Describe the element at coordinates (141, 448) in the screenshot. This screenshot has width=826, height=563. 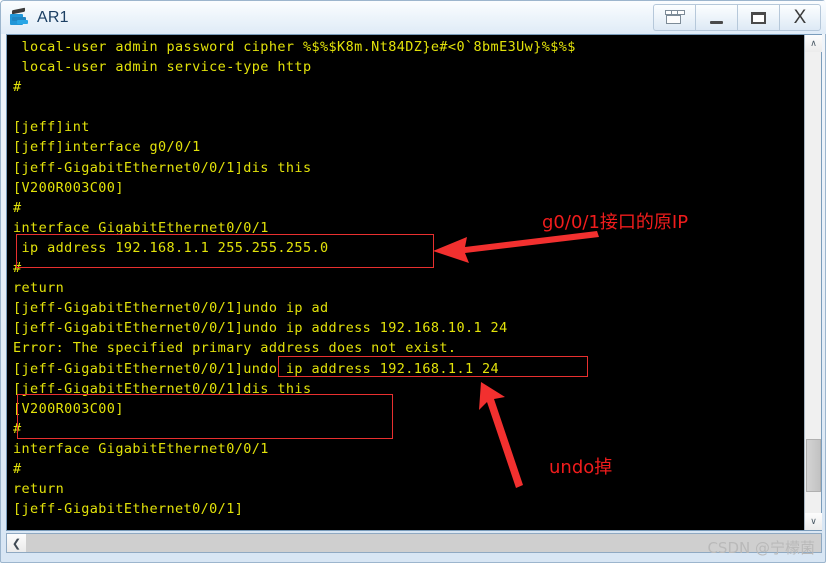
I see `terminal-line: interface GigabitEthernet0/0/1` at that location.